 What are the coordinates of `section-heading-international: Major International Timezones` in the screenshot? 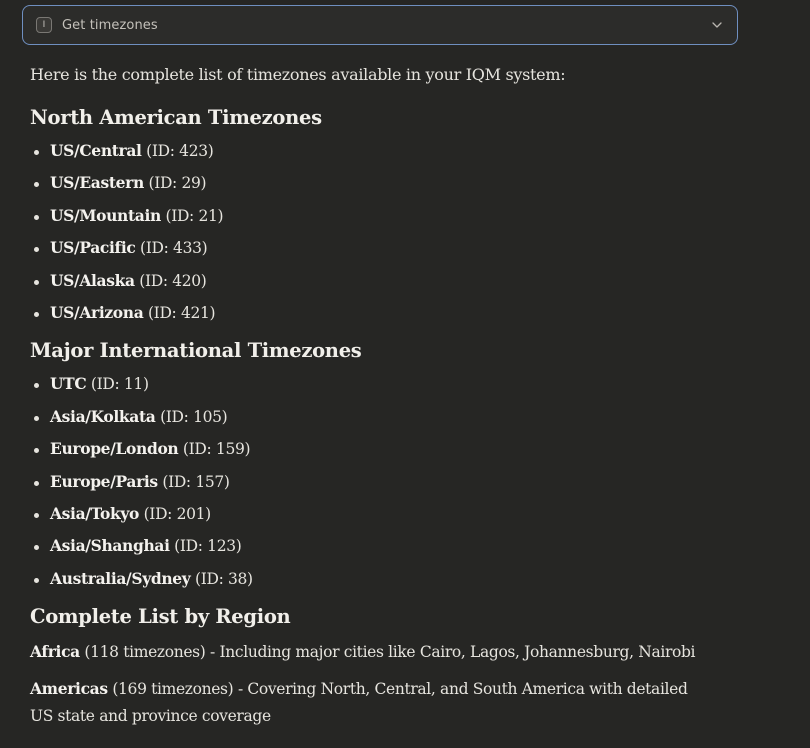 It's located at (196, 351).